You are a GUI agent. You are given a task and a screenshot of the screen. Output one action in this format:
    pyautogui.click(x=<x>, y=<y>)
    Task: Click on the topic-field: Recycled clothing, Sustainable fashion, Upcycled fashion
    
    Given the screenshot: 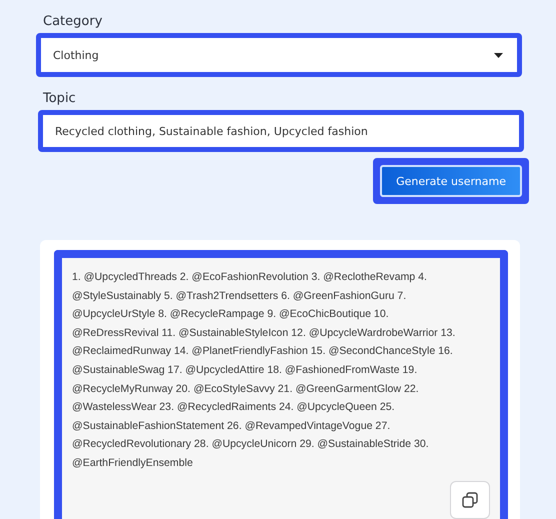 What is the action you would take?
    pyautogui.click(x=281, y=131)
    